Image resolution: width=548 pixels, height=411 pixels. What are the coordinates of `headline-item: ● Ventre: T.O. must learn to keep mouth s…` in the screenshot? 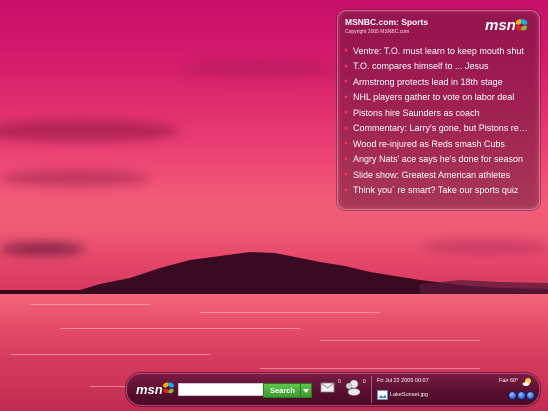 It's located at (439, 51).